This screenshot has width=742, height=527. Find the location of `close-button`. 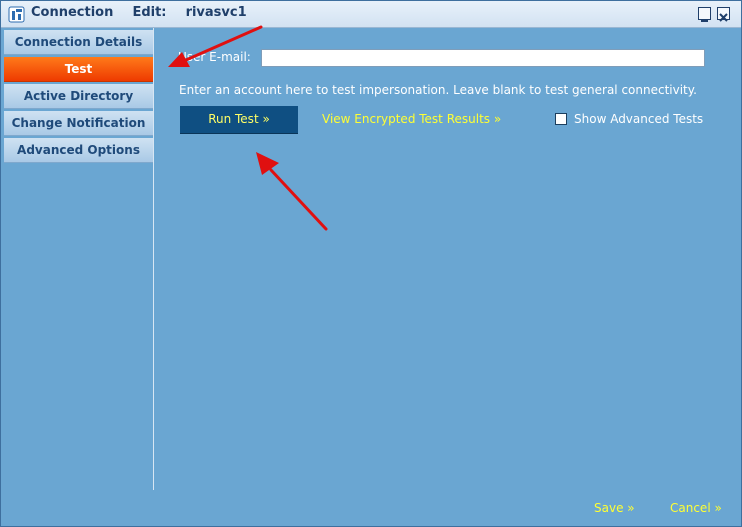

close-button is located at coordinates (723, 14).